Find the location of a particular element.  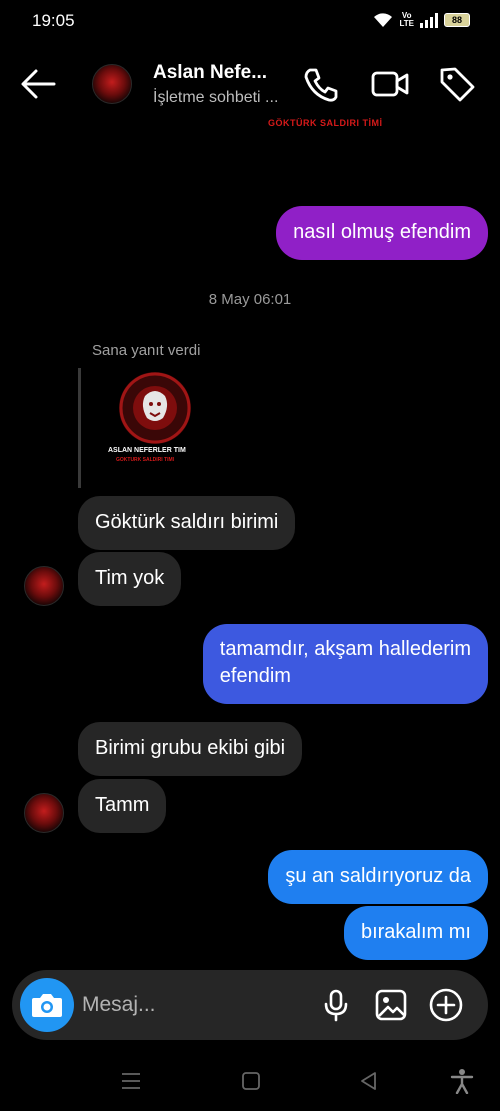

wifi-icon is located at coordinates (383, 20).